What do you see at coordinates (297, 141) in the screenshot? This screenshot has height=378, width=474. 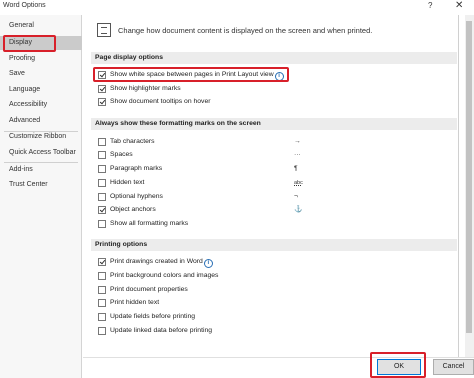 I see `tab-mark-icon: →` at bounding box center [297, 141].